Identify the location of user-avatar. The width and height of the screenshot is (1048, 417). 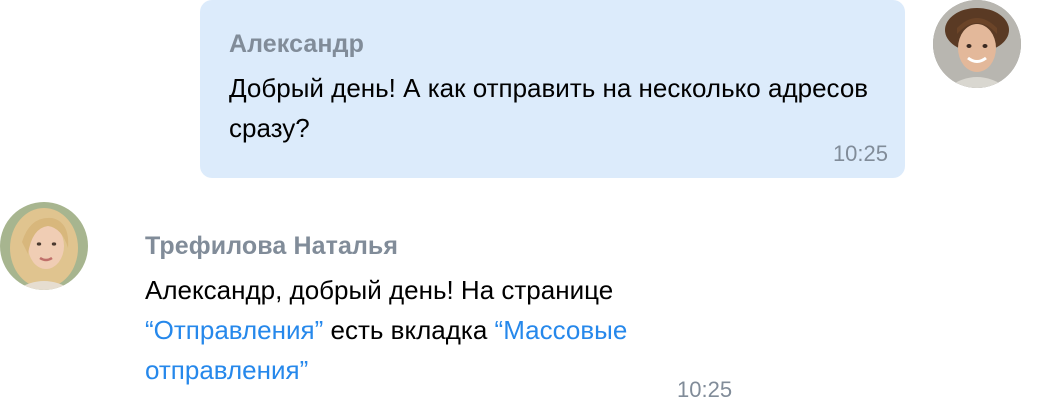
(977, 44).